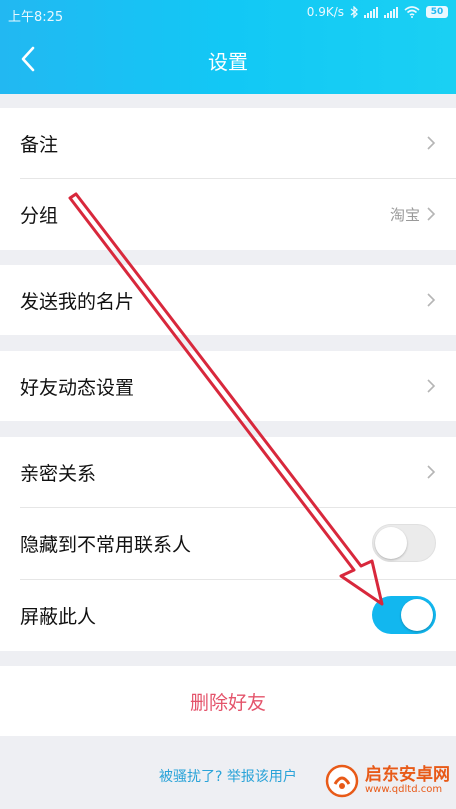 The image size is (456, 809). Describe the element at coordinates (39, 215) in the screenshot. I see `group-label: 分组` at that location.